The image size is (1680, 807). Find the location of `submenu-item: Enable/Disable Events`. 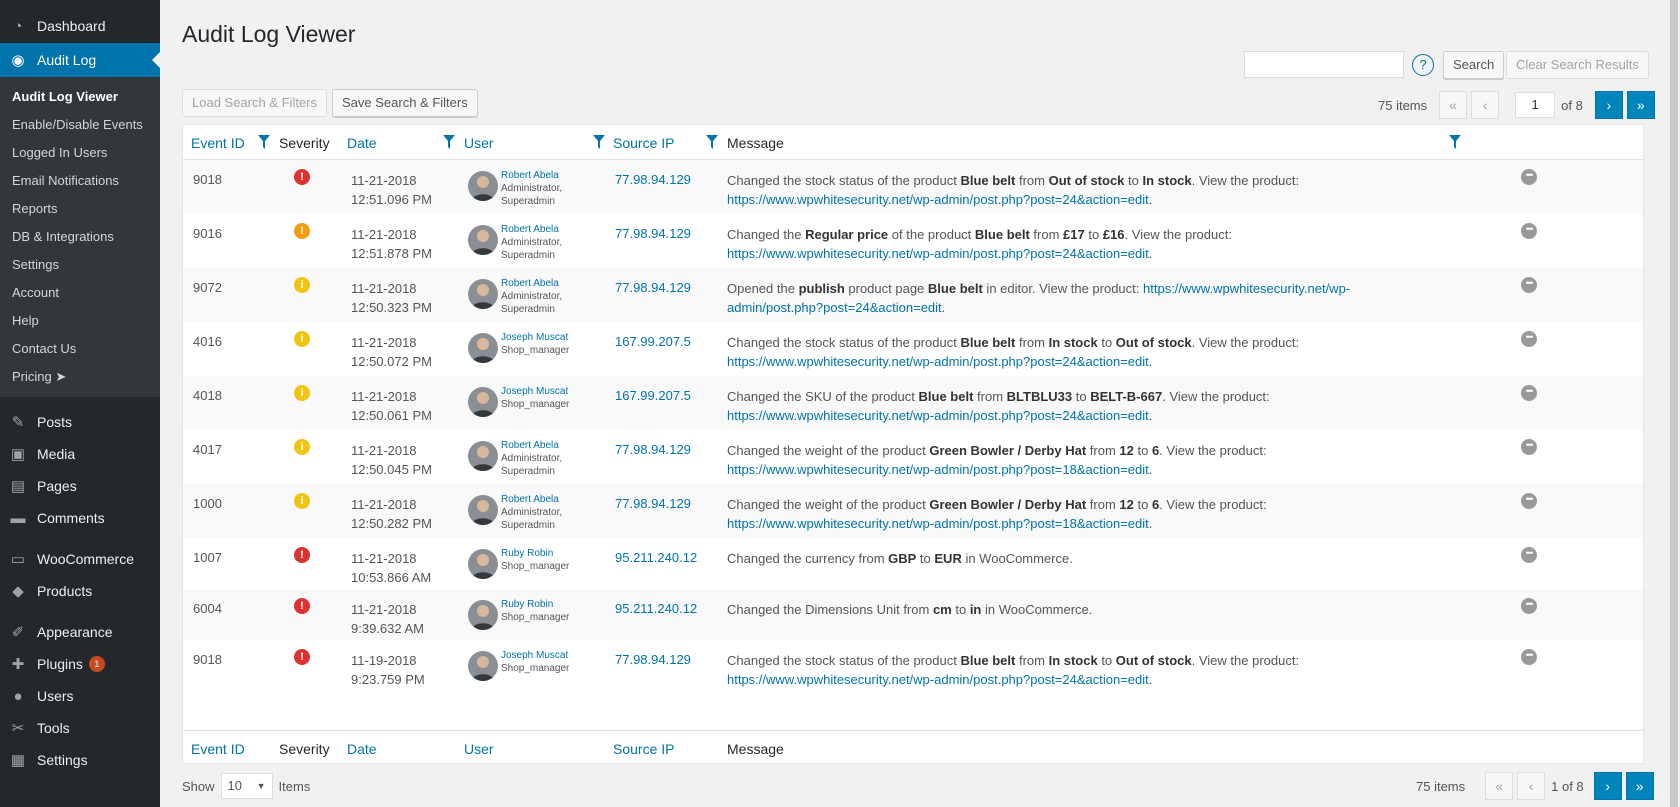

submenu-item: Enable/Disable Events is located at coordinates (80, 125).